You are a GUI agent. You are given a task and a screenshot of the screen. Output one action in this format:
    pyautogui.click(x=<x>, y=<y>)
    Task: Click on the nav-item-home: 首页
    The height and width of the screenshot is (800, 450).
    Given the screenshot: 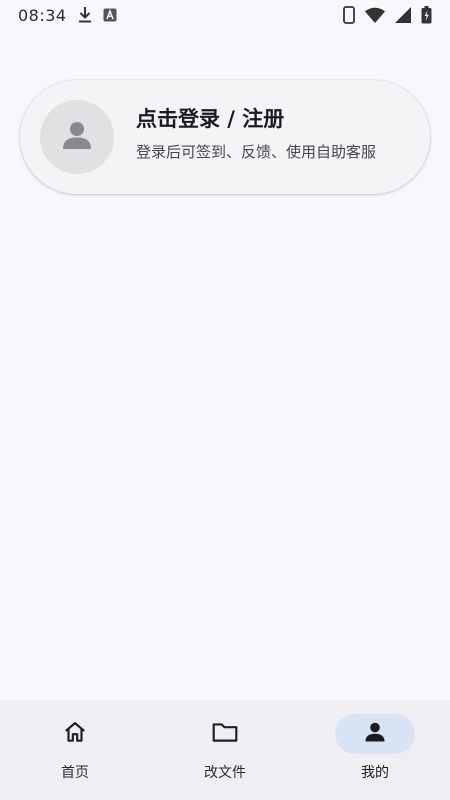 What is the action you would take?
    pyautogui.click(x=75, y=750)
    